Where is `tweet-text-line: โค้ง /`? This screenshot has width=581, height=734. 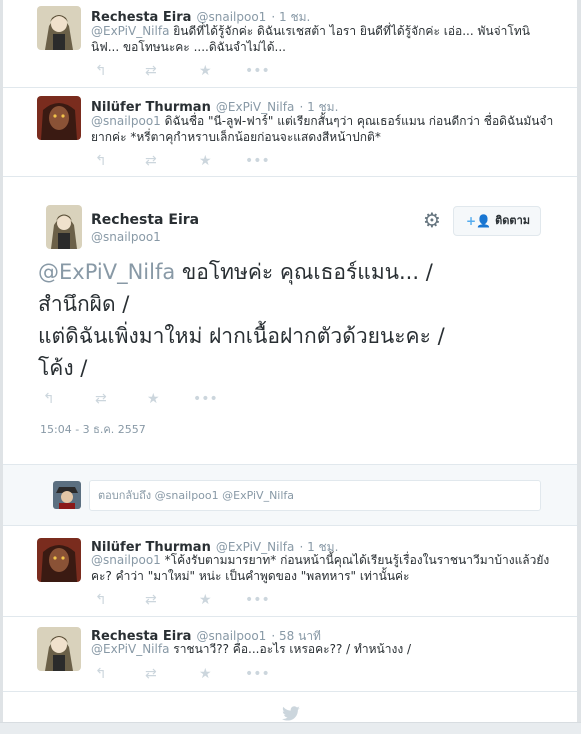 tweet-text-line: โค้ง / is located at coordinates (63, 368).